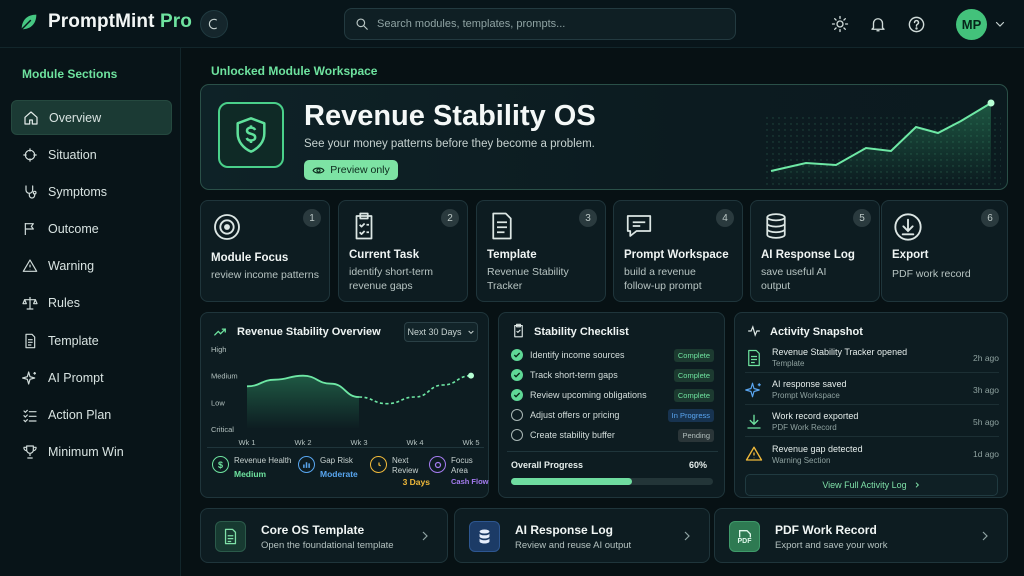 The height and width of the screenshot is (576, 1024). What do you see at coordinates (384, 255) in the screenshot?
I see `step-title: Current Task` at bounding box center [384, 255].